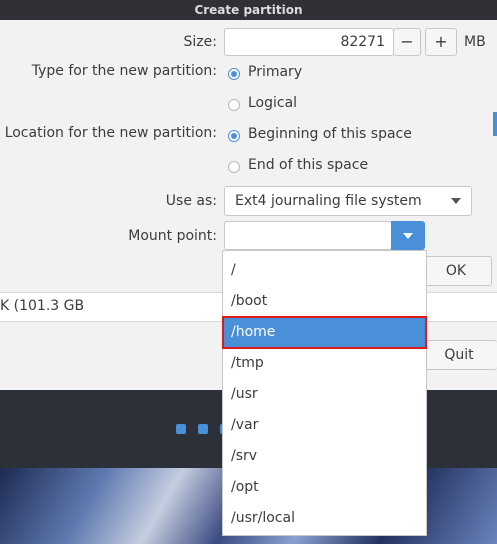 The image size is (497, 544). I want to click on mount-point-dropdown-button, so click(408, 235).